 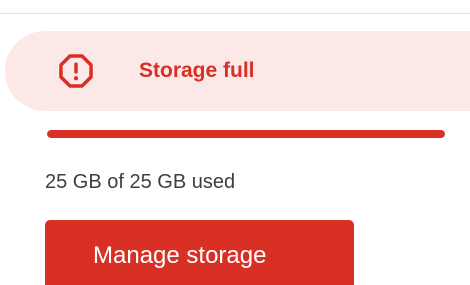 I want to click on storage-progress-fill, so click(x=246, y=134).